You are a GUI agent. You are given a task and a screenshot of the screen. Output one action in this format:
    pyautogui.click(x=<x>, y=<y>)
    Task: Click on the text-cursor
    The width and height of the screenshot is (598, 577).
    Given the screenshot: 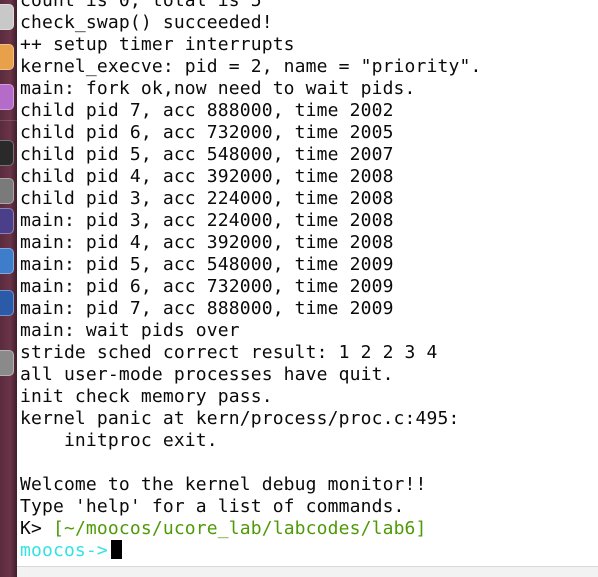 What is the action you would take?
    pyautogui.click(x=116, y=549)
    